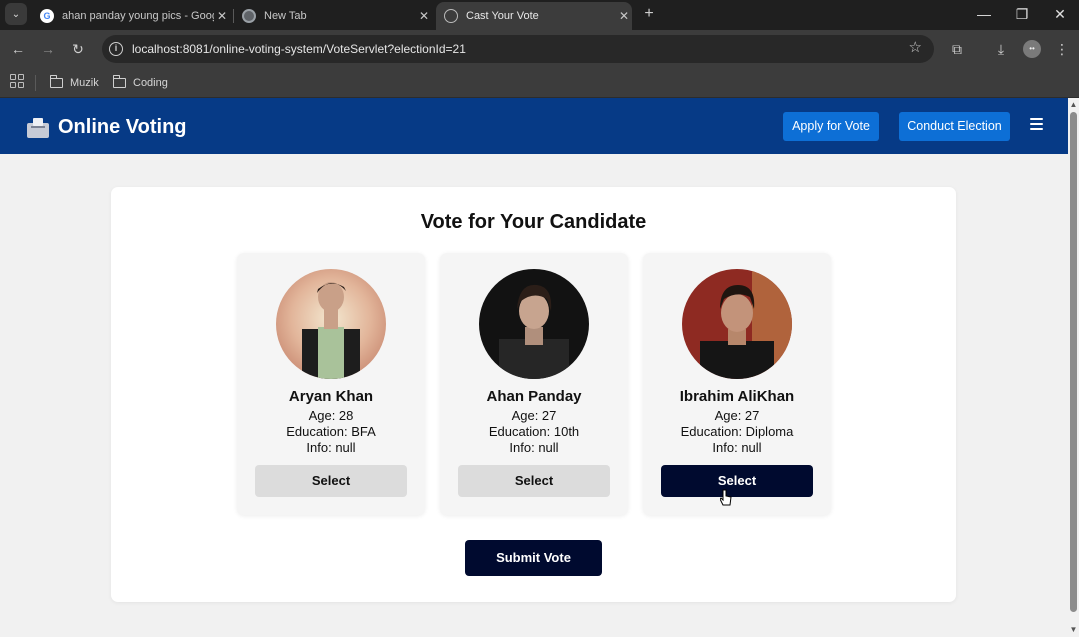 This screenshot has width=1079, height=637. What do you see at coordinates (1062, 49) in the screenshot?
I see `browser-menu-icon: ⋮` at bounding box center [1062, 49].